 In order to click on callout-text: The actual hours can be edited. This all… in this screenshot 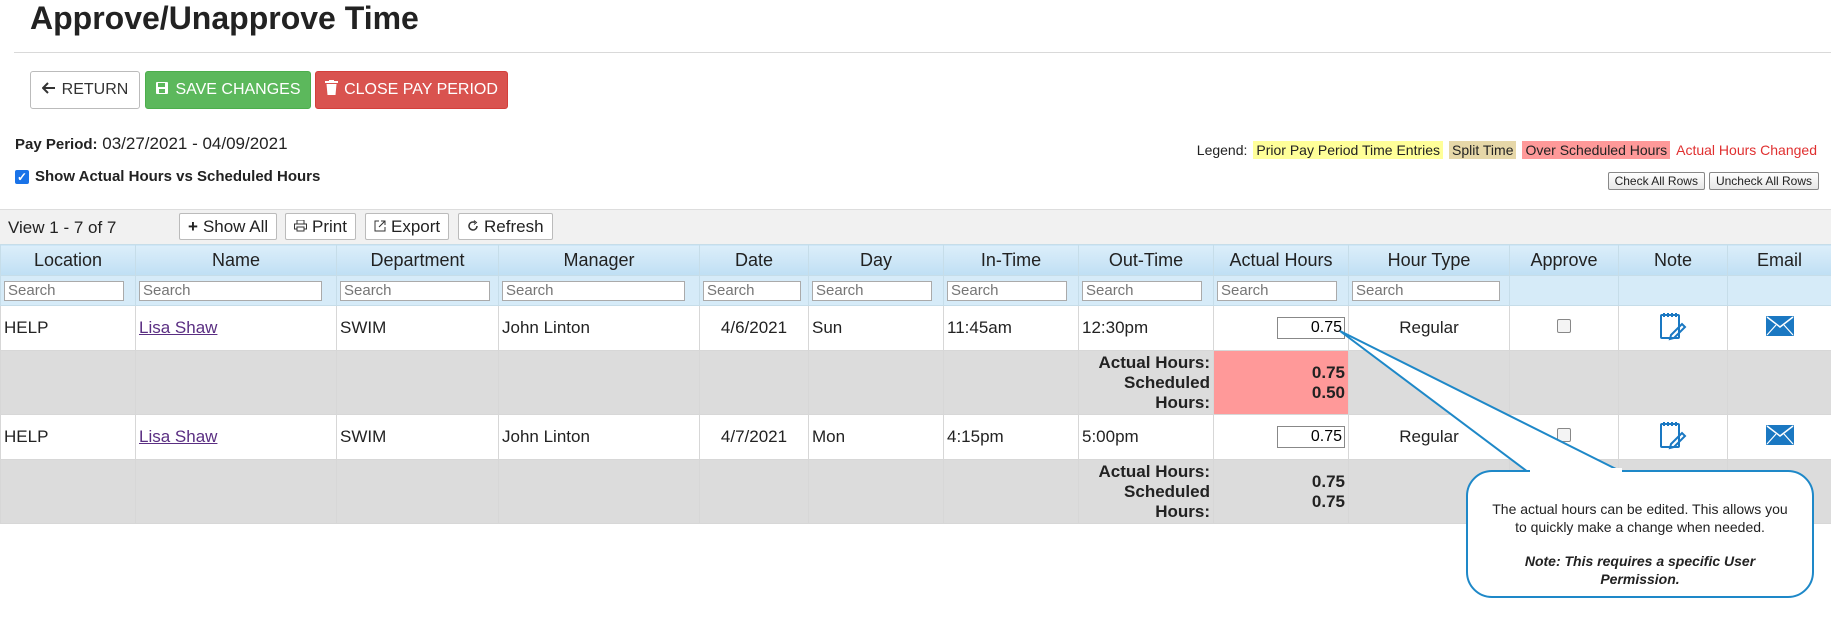, I will do `click(1640, 518)`.